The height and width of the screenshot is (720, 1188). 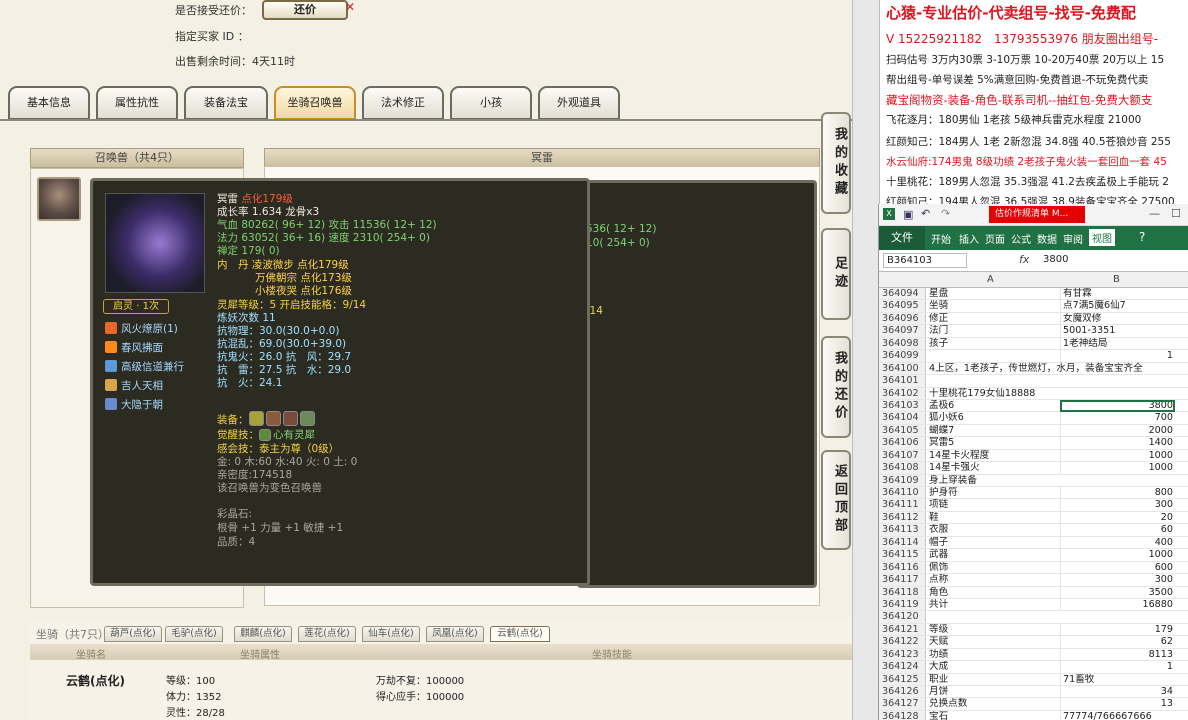 What do you see at coordinates (902, 604) in the screenshot?
I see `row-number: 364119` at bounding box center [902, 604].